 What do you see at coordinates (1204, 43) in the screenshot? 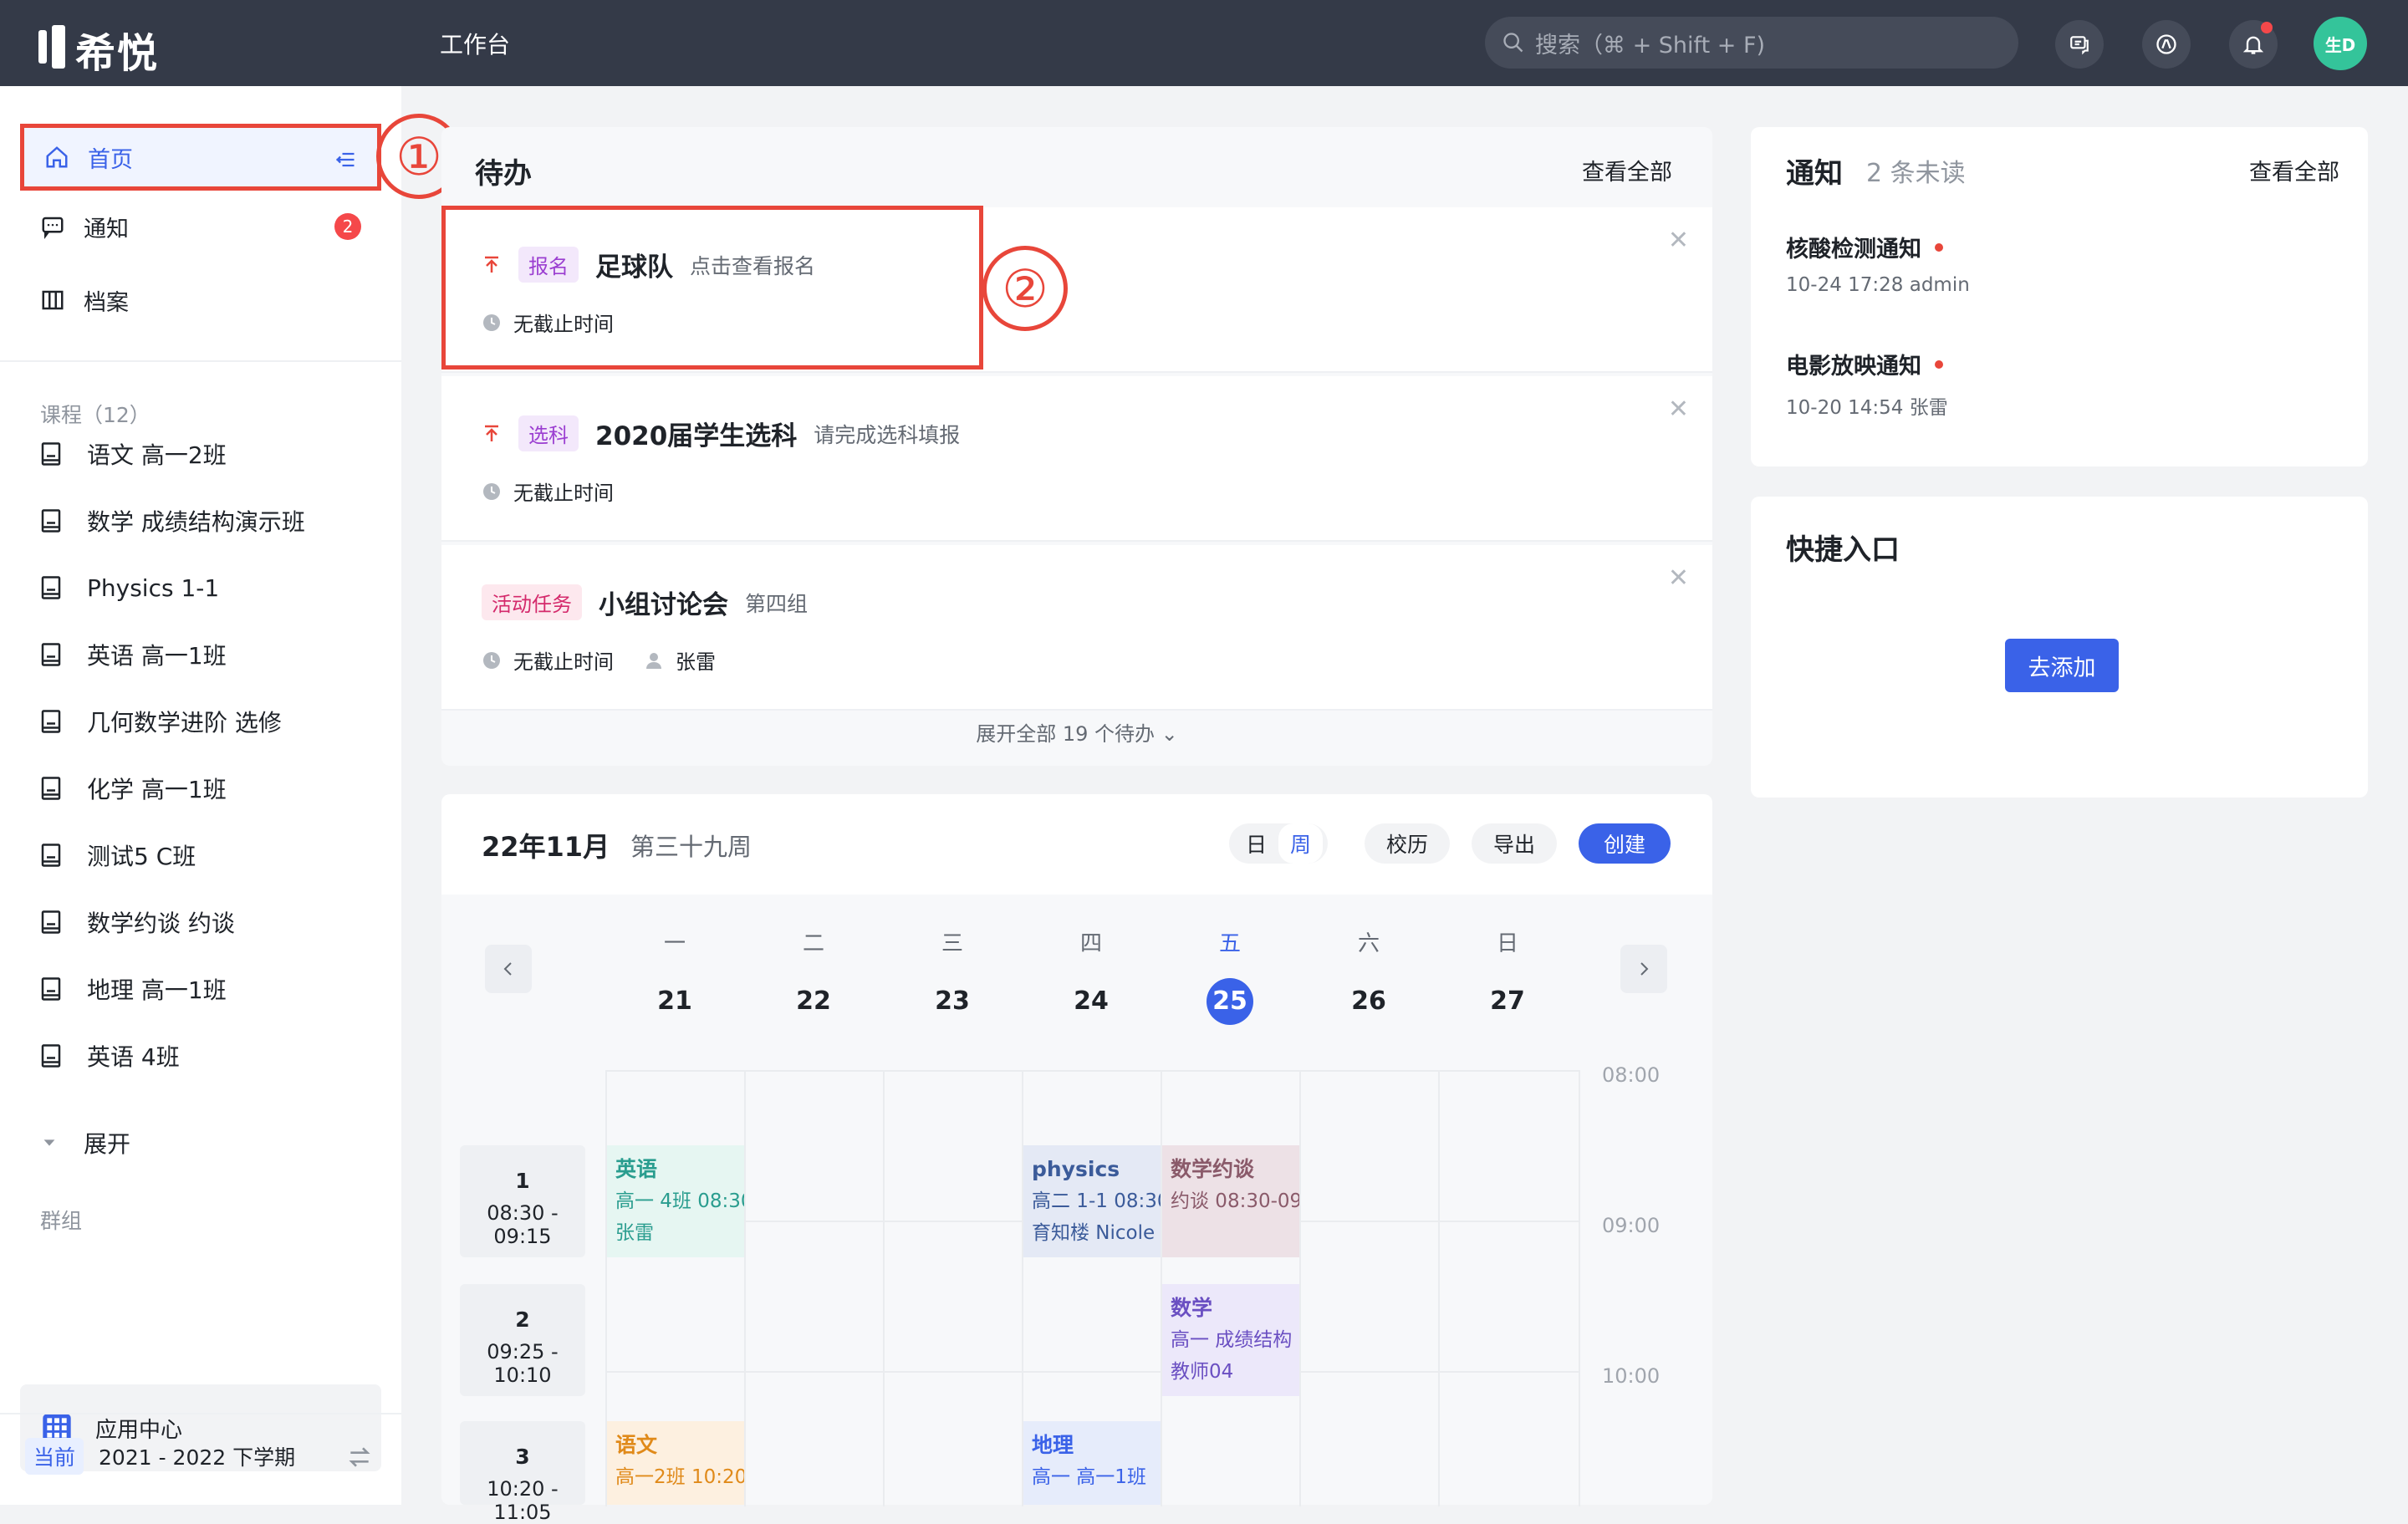
I see `top-bar: 希悦 工作台 搜索（⌘ + Shift + F) 生D` at bounding box center [1204, 43].